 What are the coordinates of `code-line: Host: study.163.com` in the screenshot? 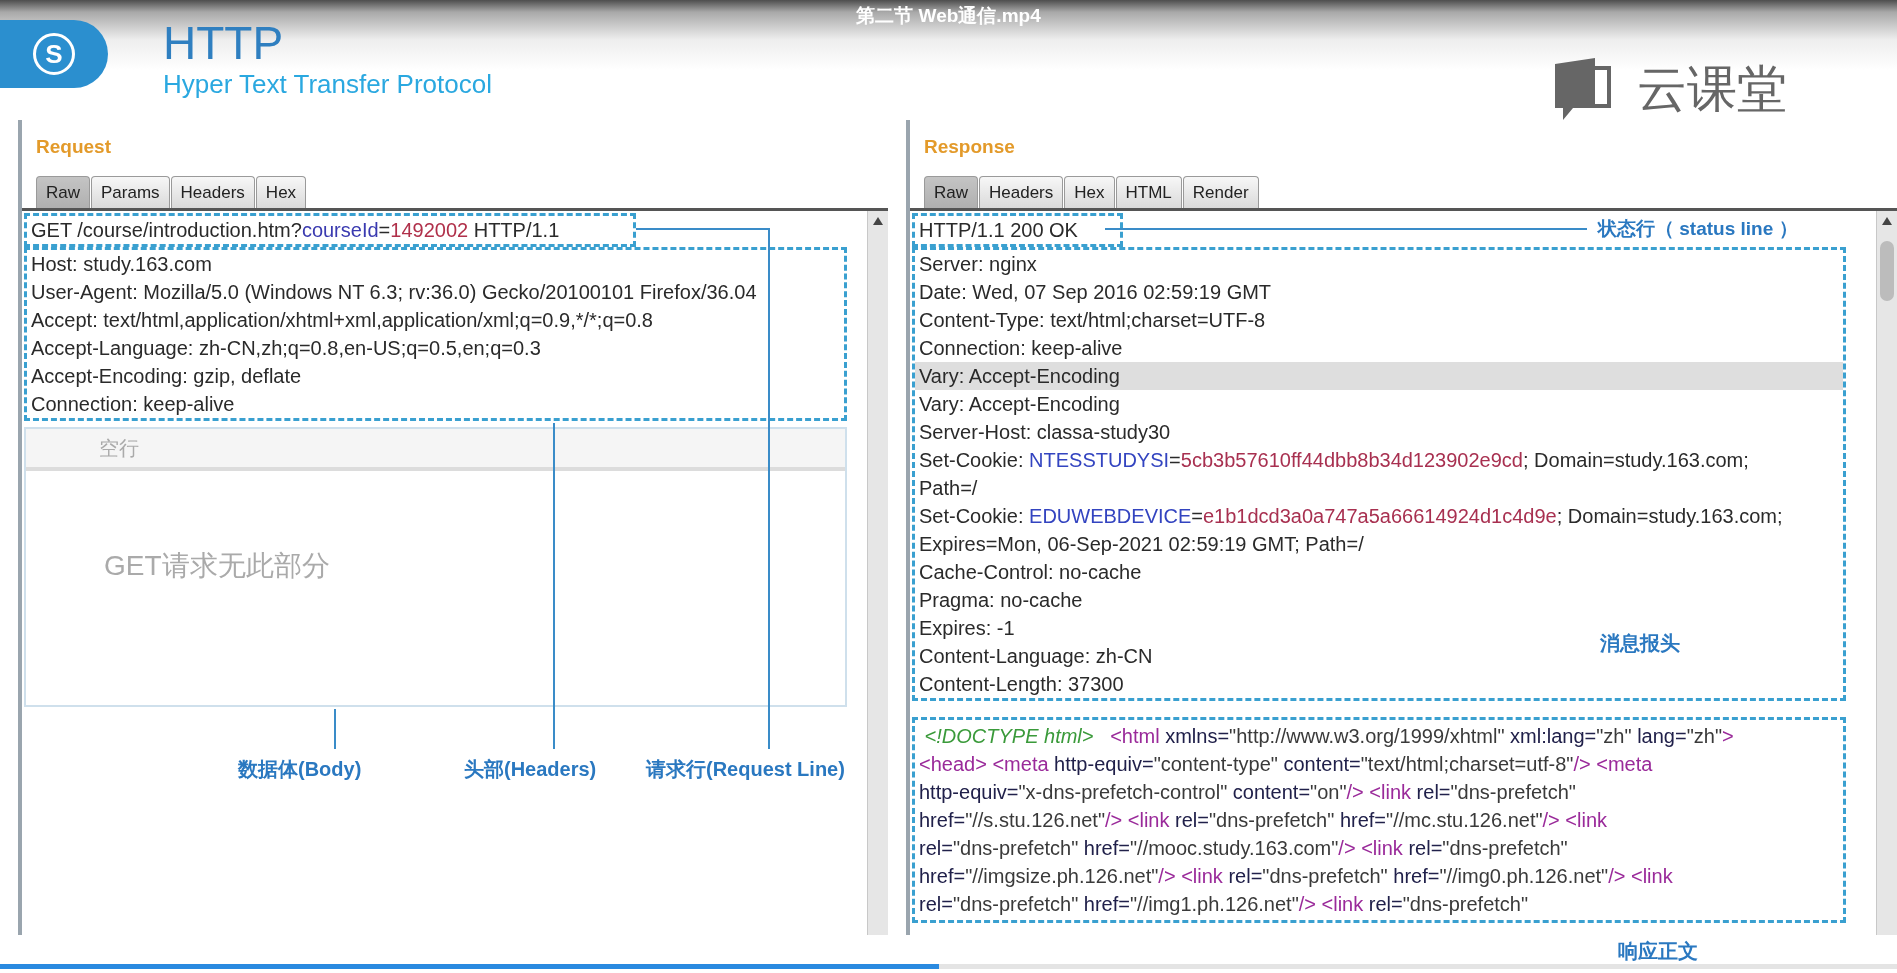 It's located at (121, 264).